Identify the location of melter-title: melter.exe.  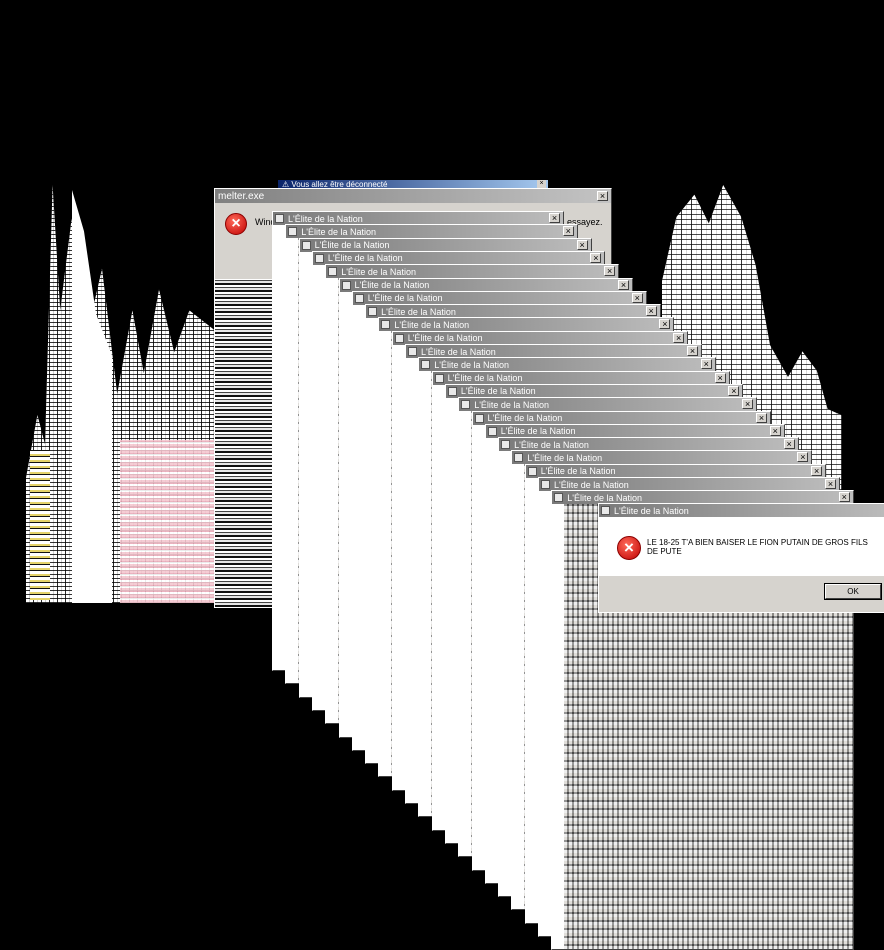
(241, 196).